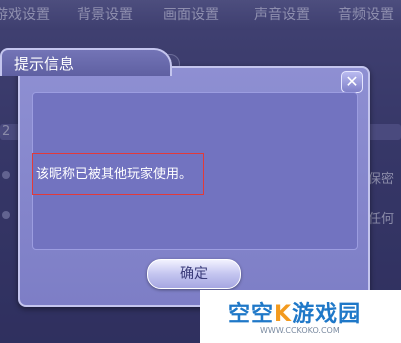  I want to click on dialog-message: 该昵称已被其他玩家使用。, so click(114, 174).